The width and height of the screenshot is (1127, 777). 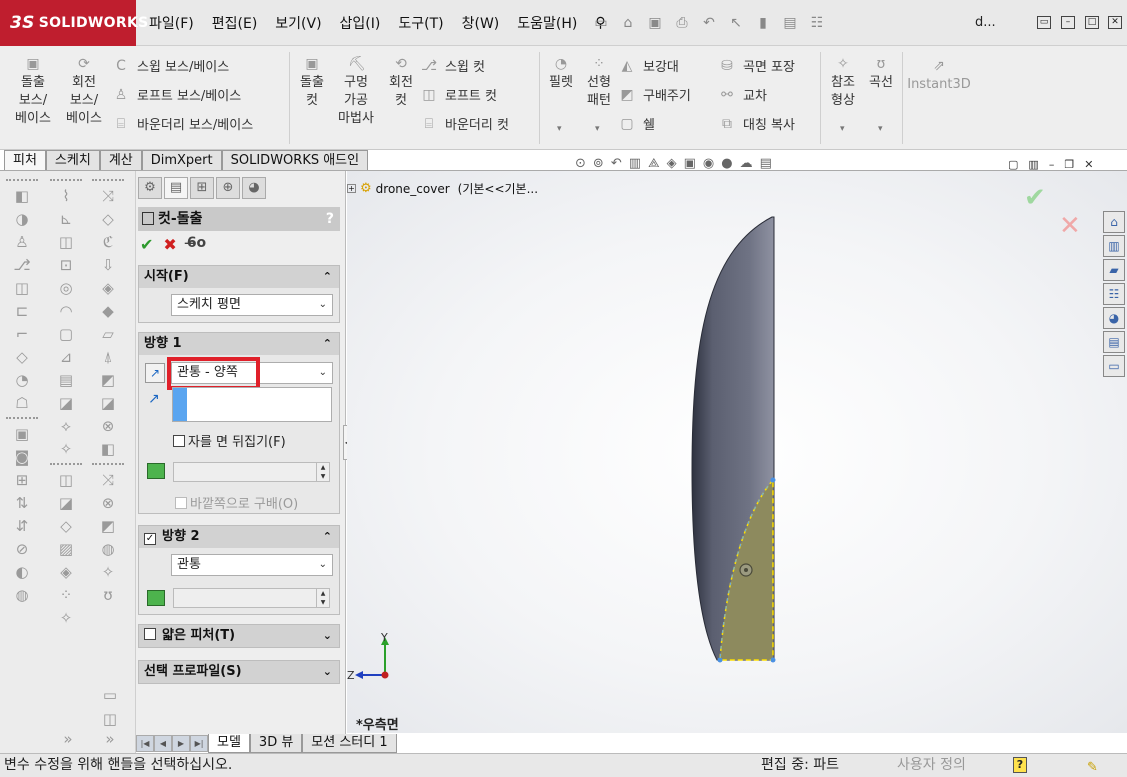 What do you see at coordinates (22, 595) in the screenshot?
I see `scene-icon: ◍` at bounding box center [22, 595].